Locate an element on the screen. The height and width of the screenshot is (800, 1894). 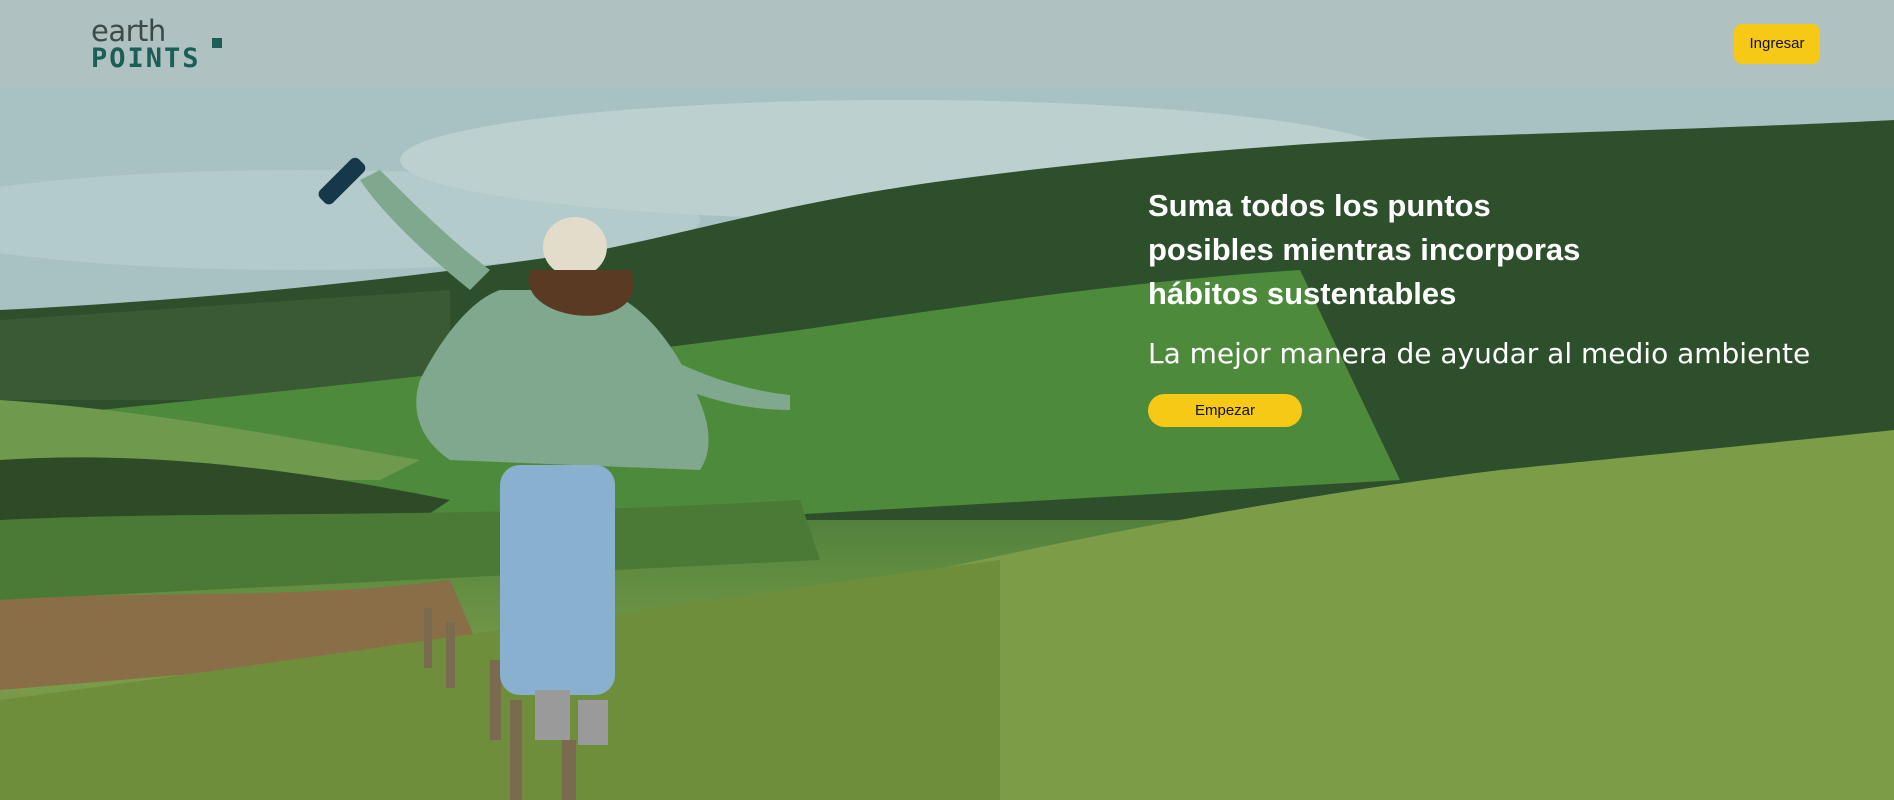
start-button: Empezar is located at coordinates (1225, 410).